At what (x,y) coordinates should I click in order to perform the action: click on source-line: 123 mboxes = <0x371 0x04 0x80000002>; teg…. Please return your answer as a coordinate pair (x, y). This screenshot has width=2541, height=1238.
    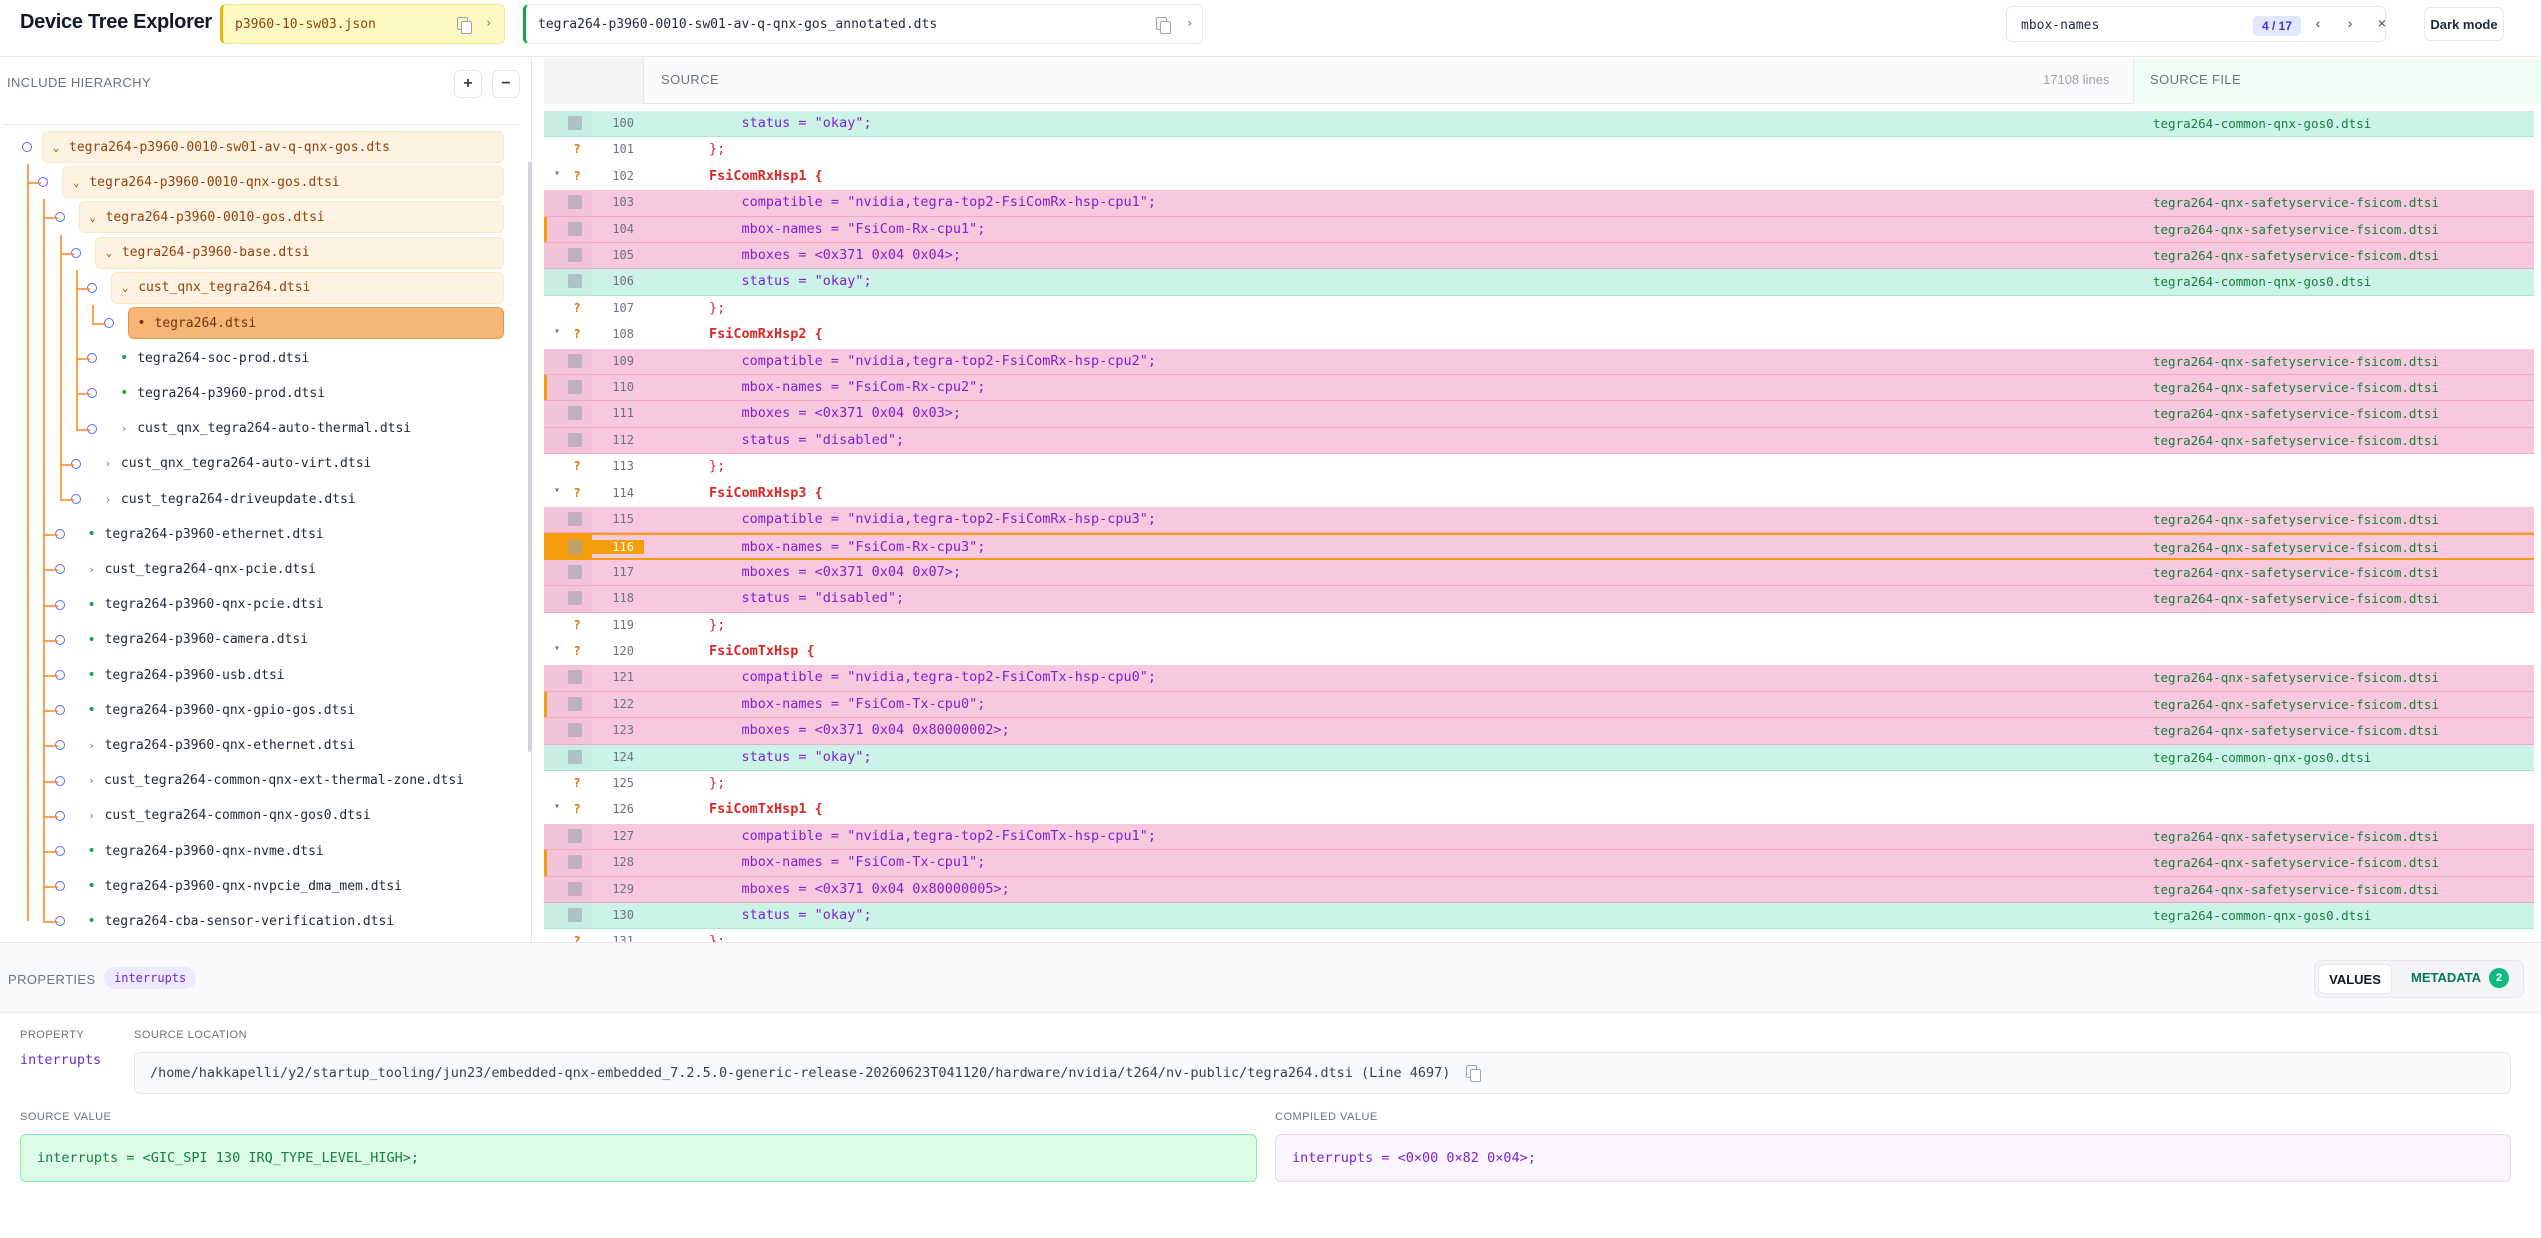
    Looking at the image, I should click on (1539, 731).